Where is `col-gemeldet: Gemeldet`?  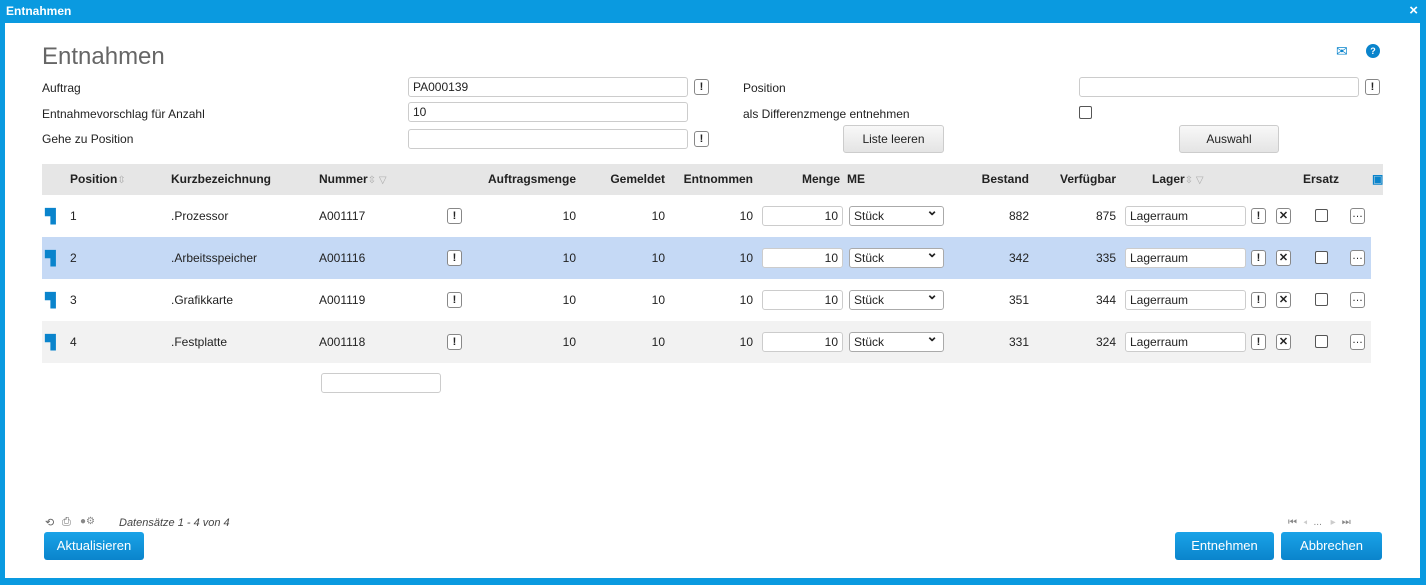 col-gemeldet: Gemeldet is located at coordinates (637, 179).